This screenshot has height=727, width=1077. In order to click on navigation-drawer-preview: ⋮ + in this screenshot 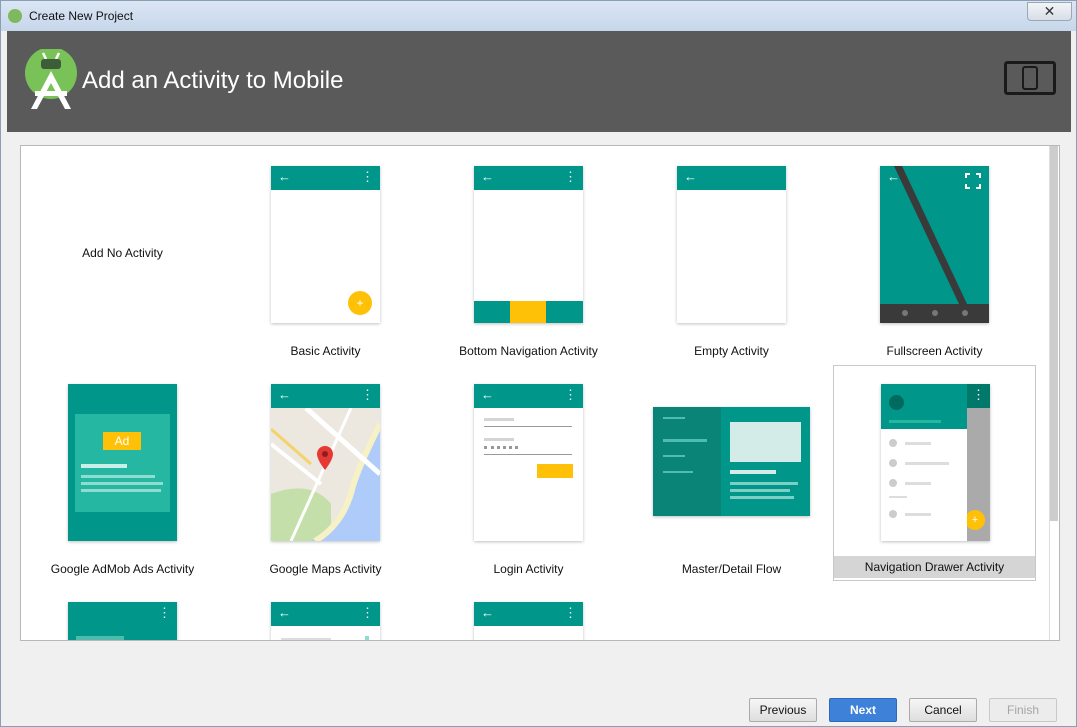, I will do `click(935, 462)`.